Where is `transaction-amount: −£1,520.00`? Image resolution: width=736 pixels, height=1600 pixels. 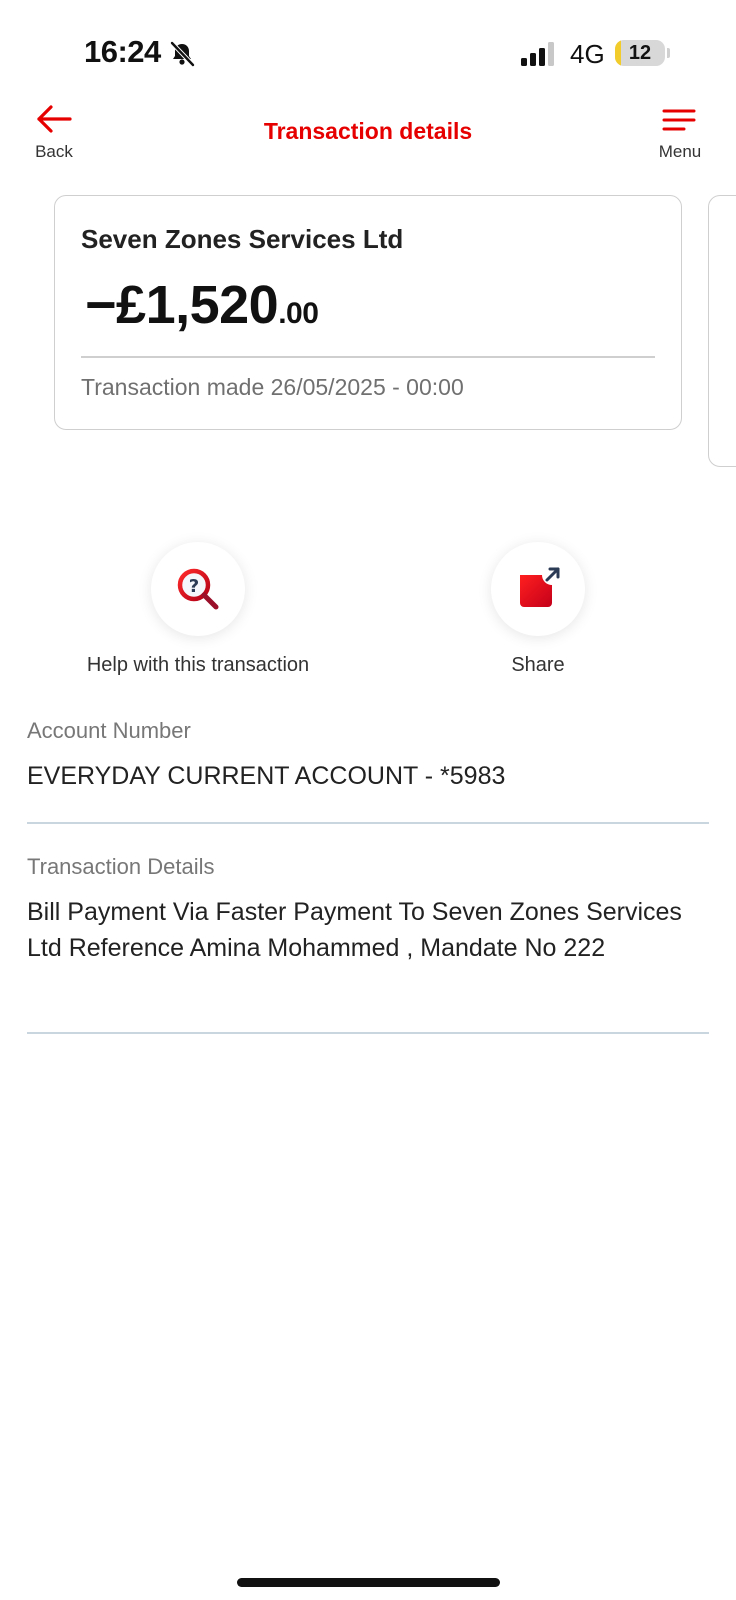
transaction-amount: −£1,520.00 is located at coordinates (202, 305).